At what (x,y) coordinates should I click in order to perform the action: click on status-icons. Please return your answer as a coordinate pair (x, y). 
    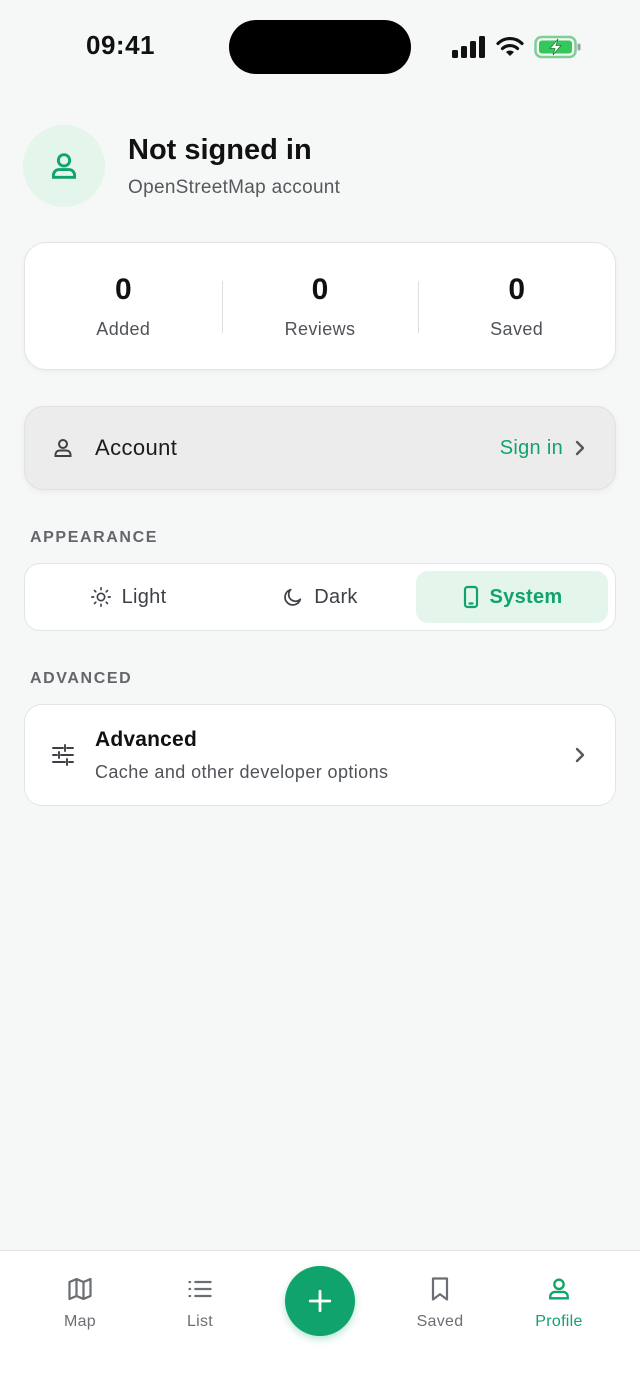
    Looking at the image, I should click on (517, 47).